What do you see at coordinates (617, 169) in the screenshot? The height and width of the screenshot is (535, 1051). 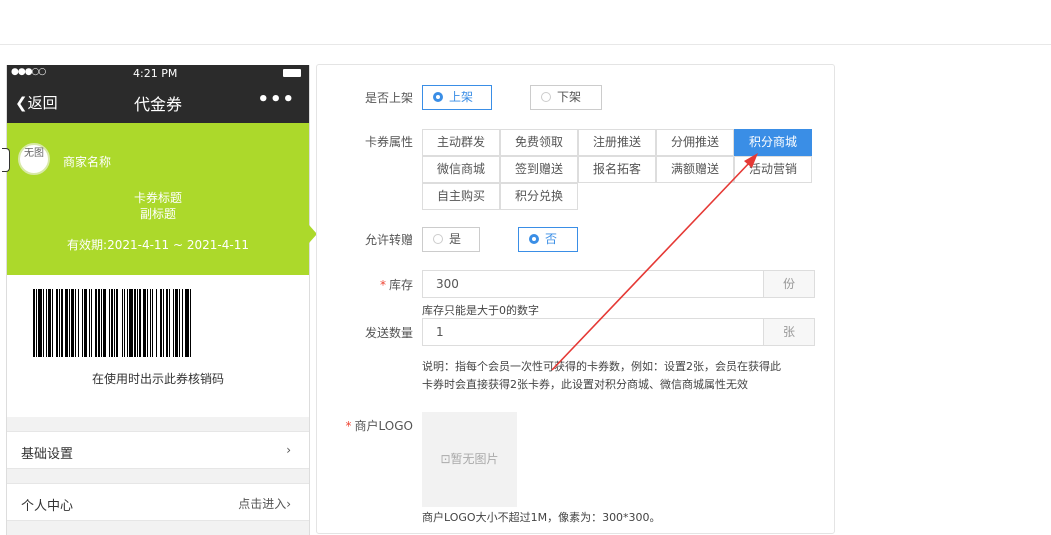 I see `attribute-tag: 报名拓客` at bounding box center [617, 169].